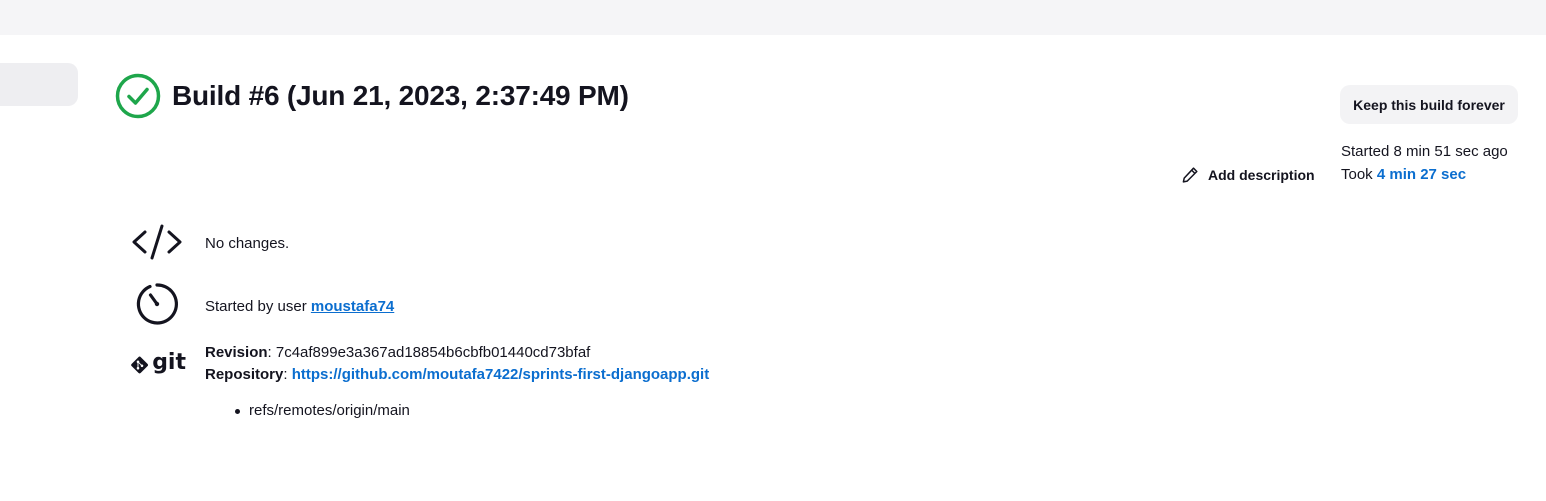 This screenshot has height=501, width=1546. Describe the element at coordinates (236, 352) in the screenshot. I see `revision-label: Revision` at that location.